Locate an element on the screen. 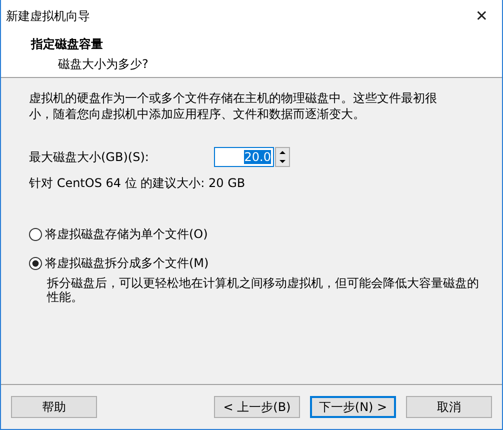  page-title: 指定磁盘容量 is located at coordinates (67, 44).